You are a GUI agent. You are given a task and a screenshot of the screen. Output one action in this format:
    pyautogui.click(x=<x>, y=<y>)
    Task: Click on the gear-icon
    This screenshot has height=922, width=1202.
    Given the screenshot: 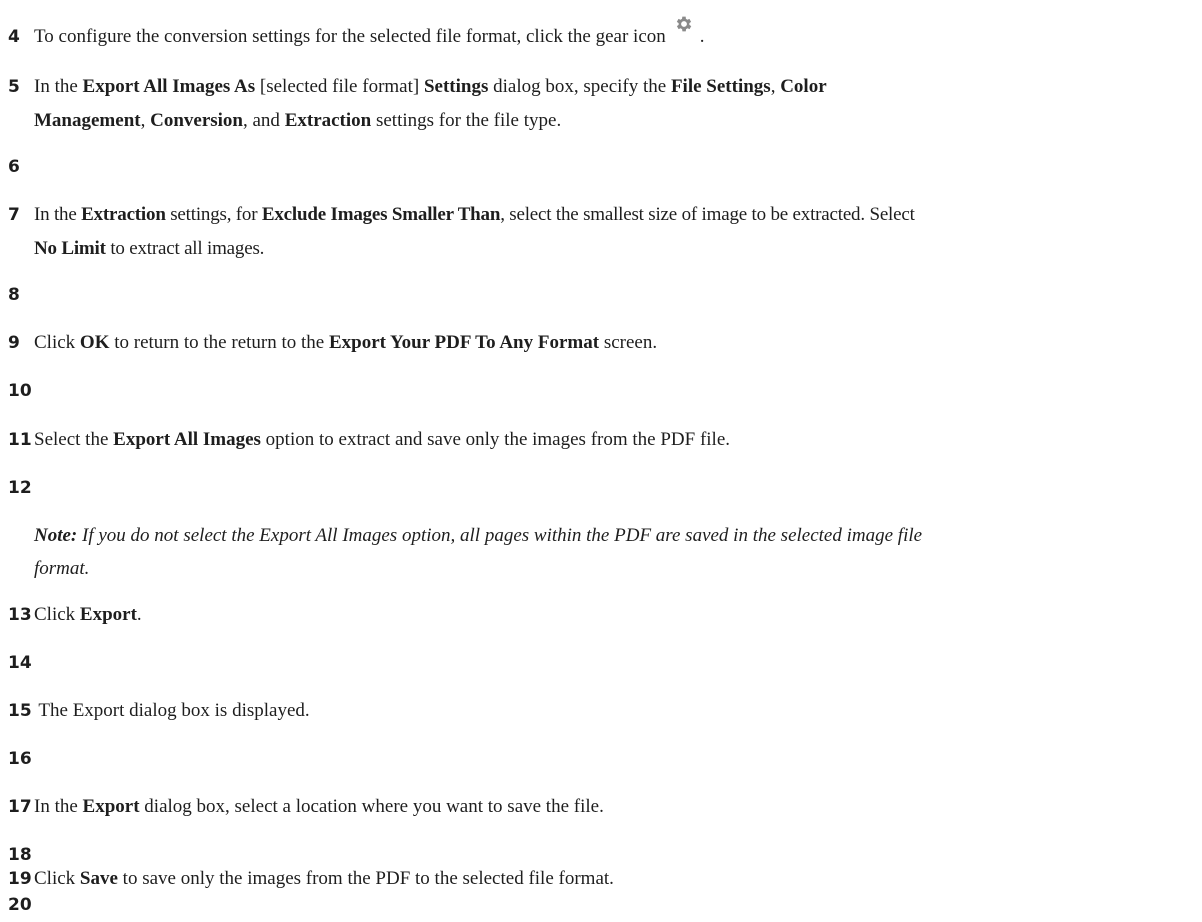 What is the action you would take?
    pyautogui.click(x=684, y=22)
    